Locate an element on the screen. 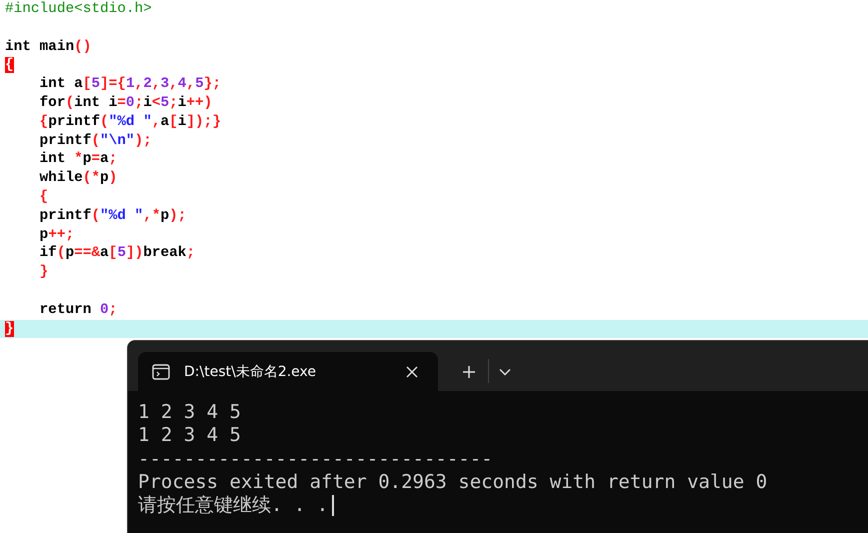 The image size is (868, 533). console-output-line: ------------------------------- is located at coordinates (315, 459).